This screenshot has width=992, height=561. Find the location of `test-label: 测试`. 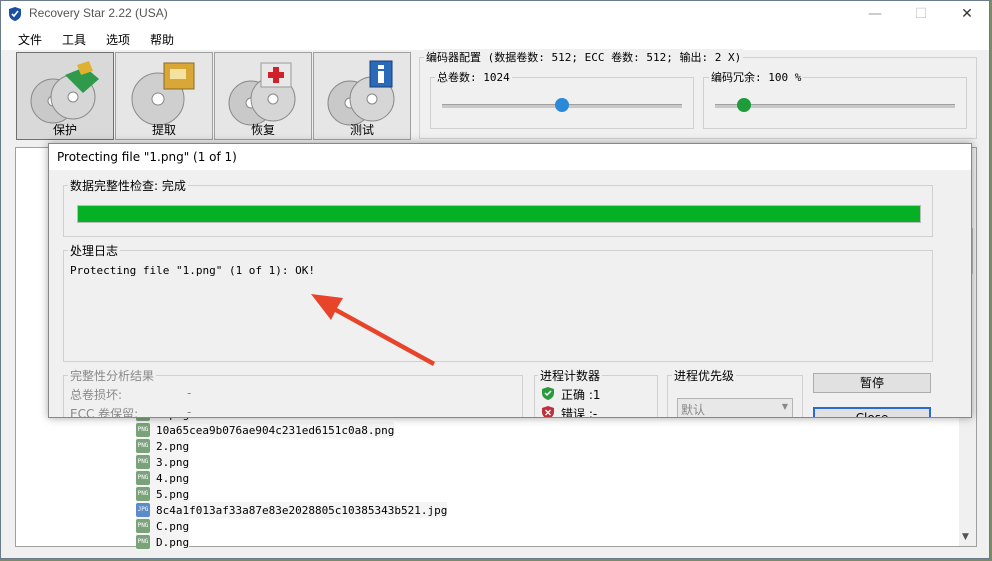

test-label: 测试 is located at coordinates (361, 130).